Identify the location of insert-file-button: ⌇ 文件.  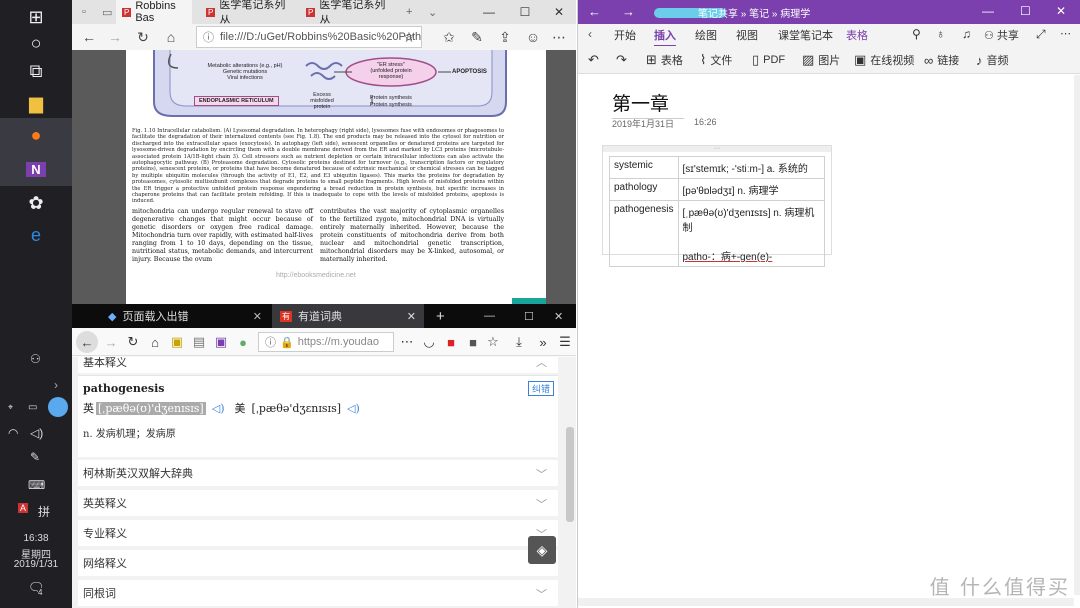
(716, 60).